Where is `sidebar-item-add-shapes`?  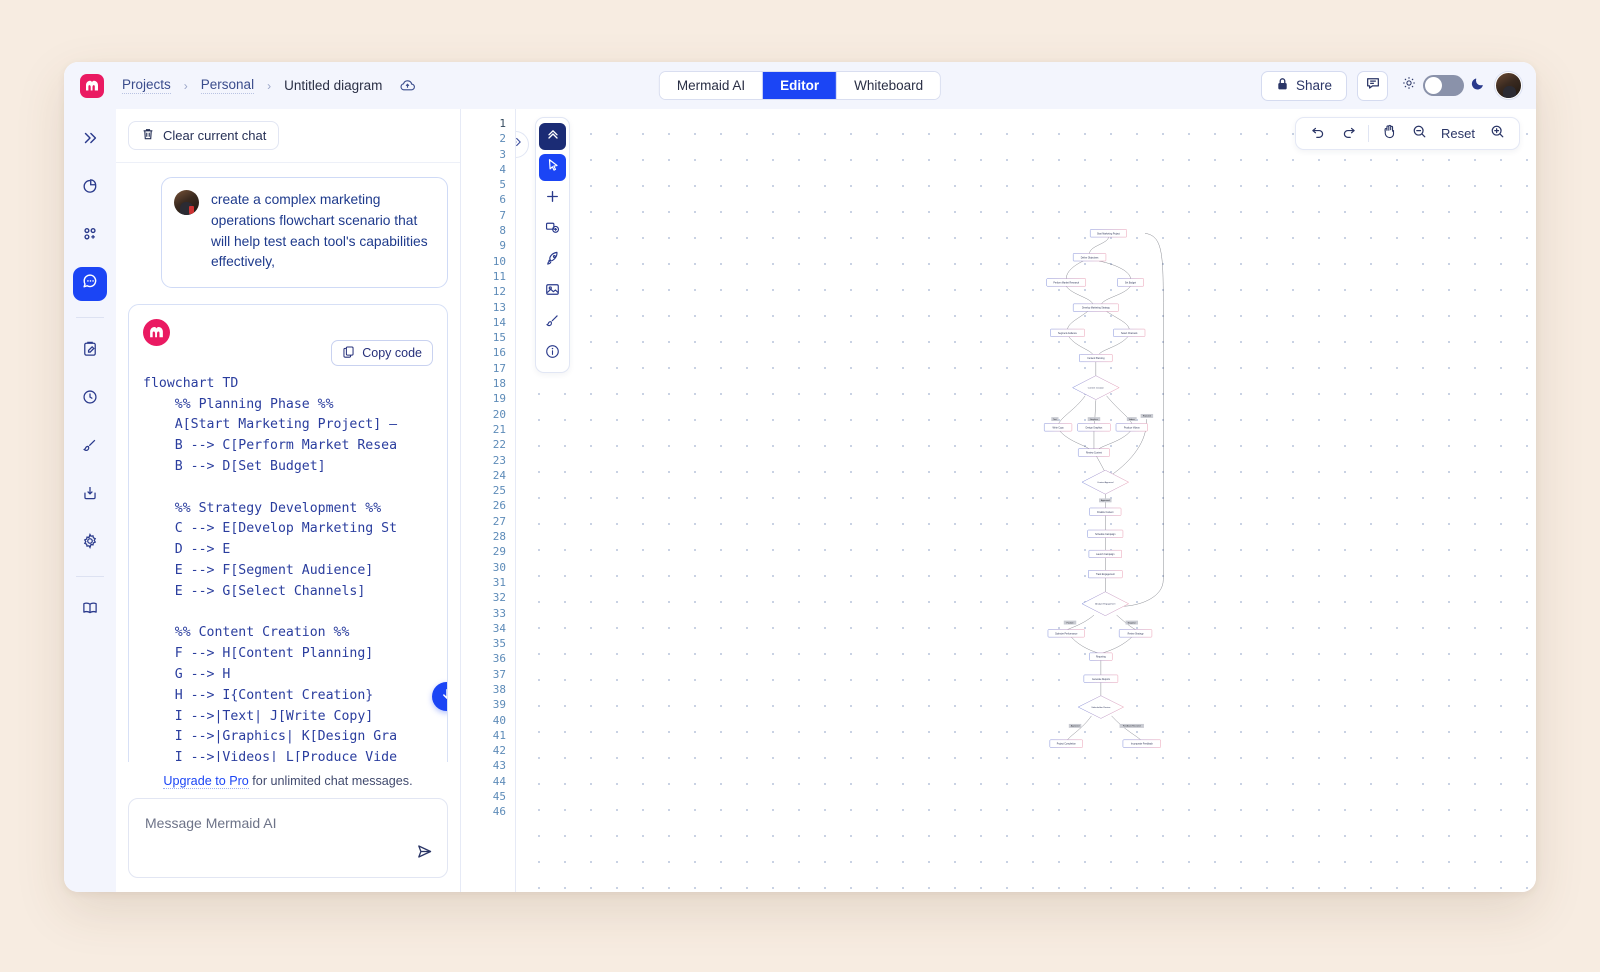 sidebar-item-add-shapes is located at coordinates (90, 236).